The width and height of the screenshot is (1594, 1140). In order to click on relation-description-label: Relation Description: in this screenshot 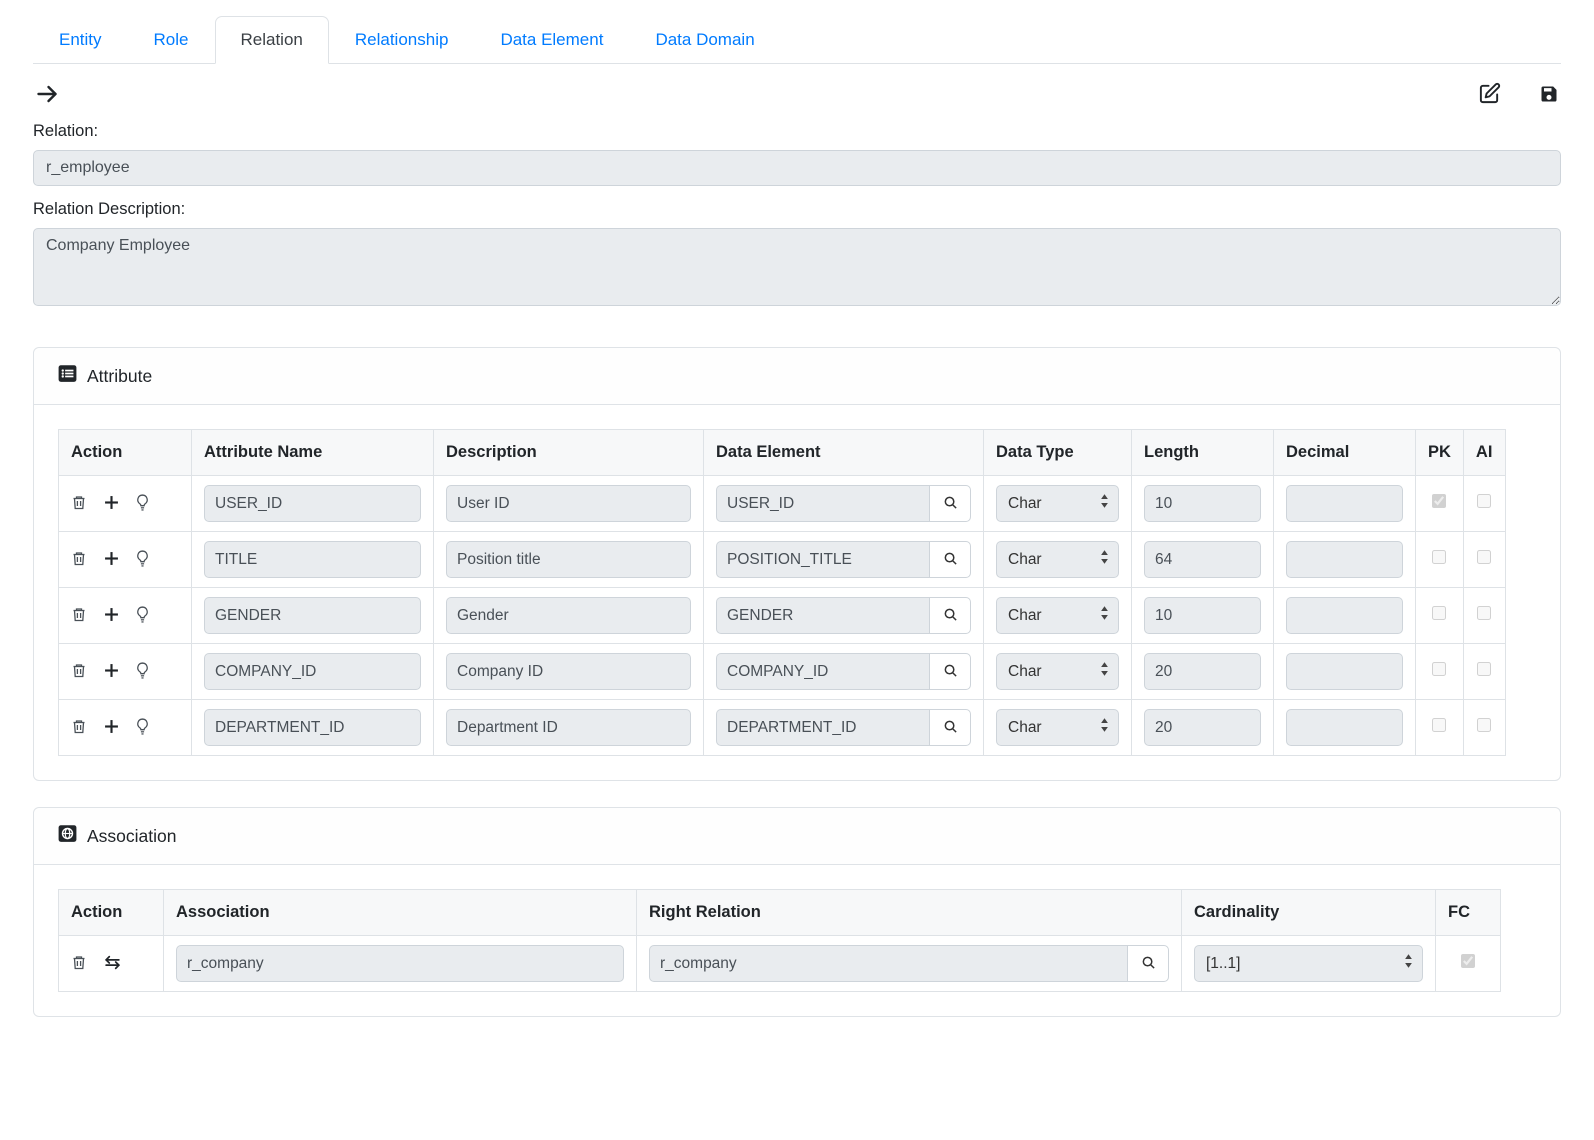, I will do `click(109, 209)`.